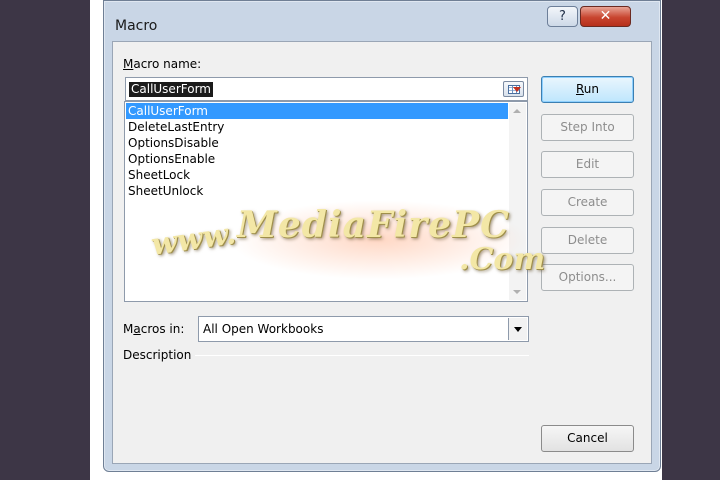 This screenshot has width=720, height=480. What do you see at coordinates (317, 111) in the screenshot?
I see `macro-list-item: CallUserForm` at bounding box center [317, 111].